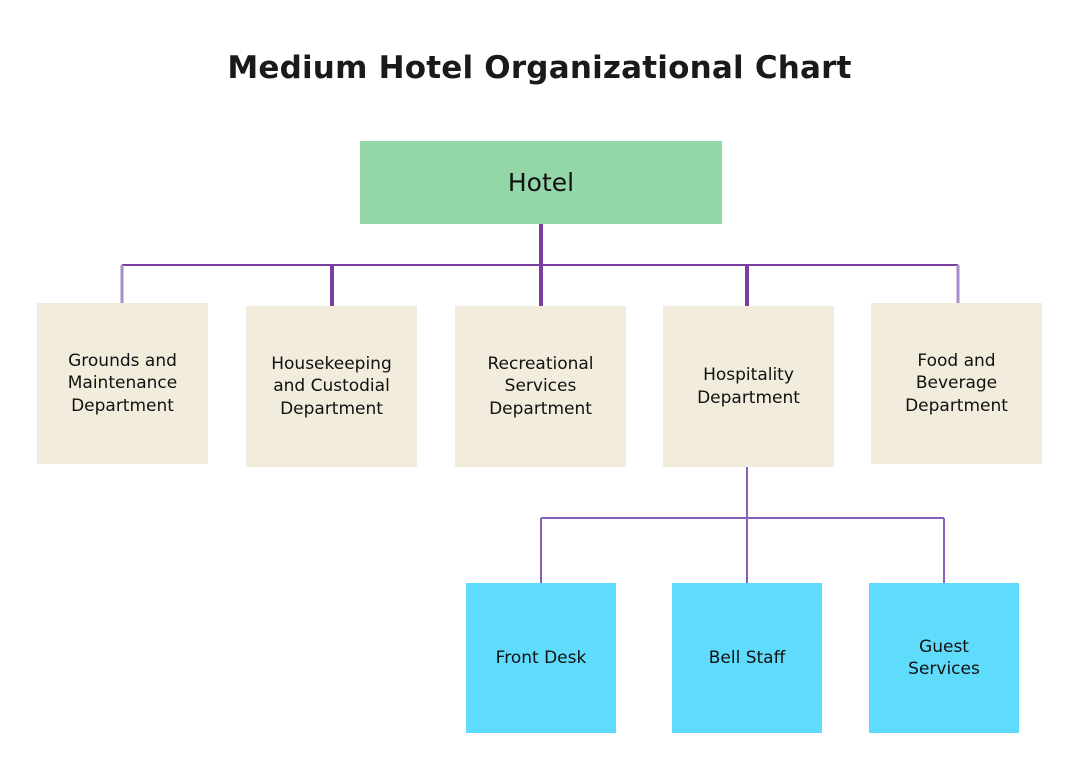  I want to click on node-label: Grounds and Maintenance Department, so click(122, 383).